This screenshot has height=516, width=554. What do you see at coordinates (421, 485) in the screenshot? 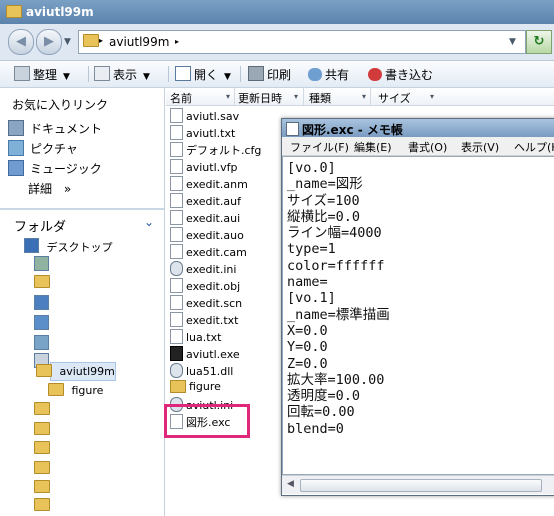
I see `scroll-thumb` at bounding box center [421, 485].